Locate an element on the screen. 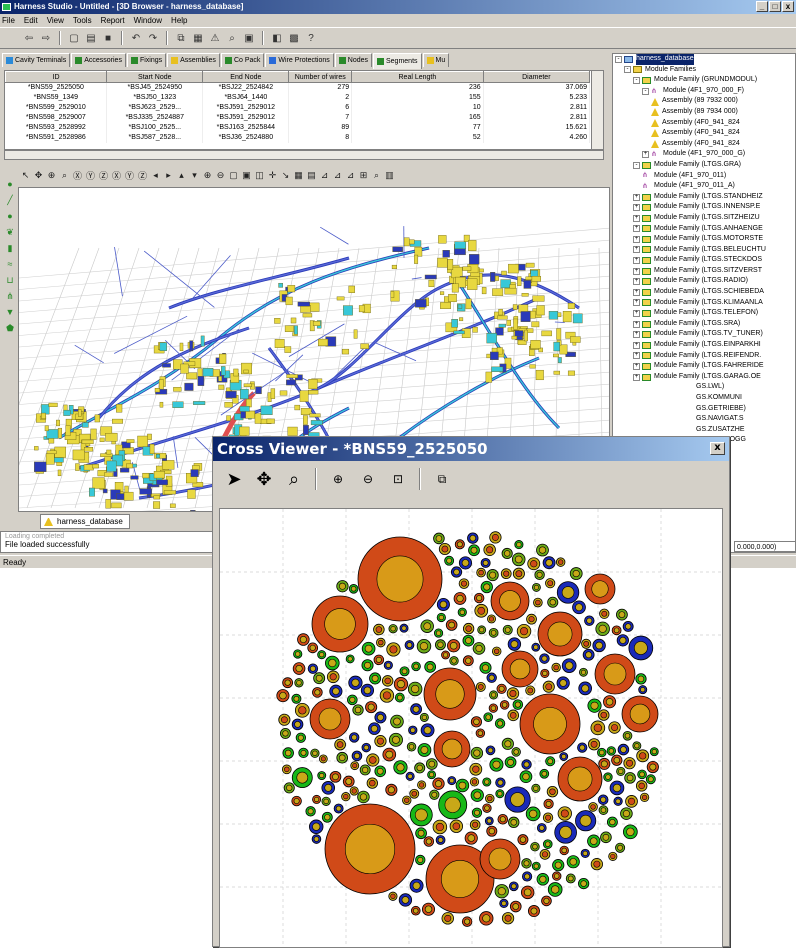 The height and width of the screenshot is (948, 796). zoom-icon: ⌕ is located at coordinates (64, 175).